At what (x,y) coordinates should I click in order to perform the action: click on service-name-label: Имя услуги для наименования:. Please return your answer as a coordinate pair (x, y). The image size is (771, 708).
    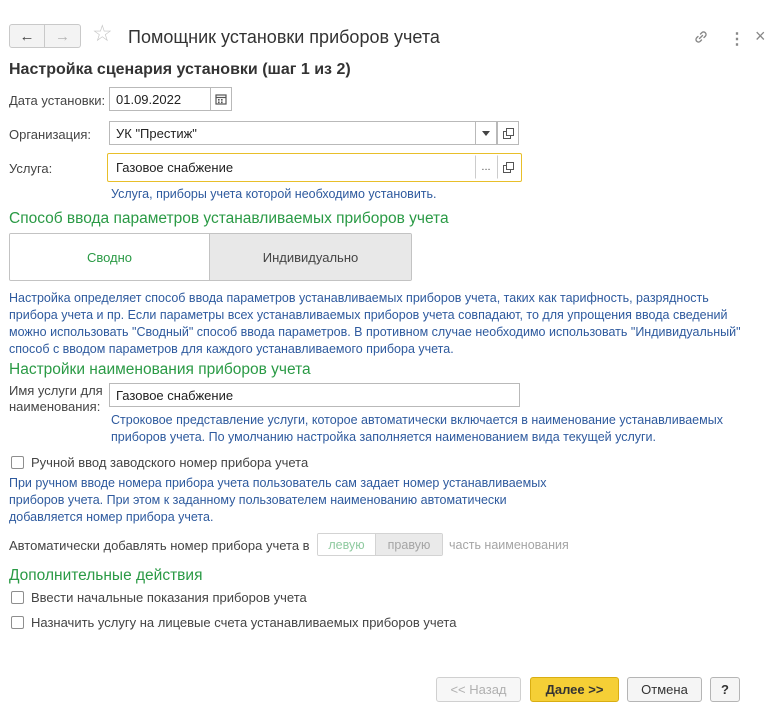
    Looking at the image, I should click on (56, 398).